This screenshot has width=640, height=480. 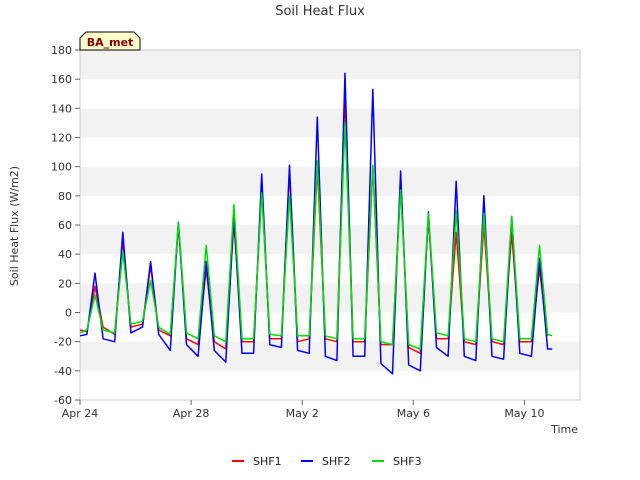 I want to click on x-tick-label: Apr 28, so click(x=191, y=413).